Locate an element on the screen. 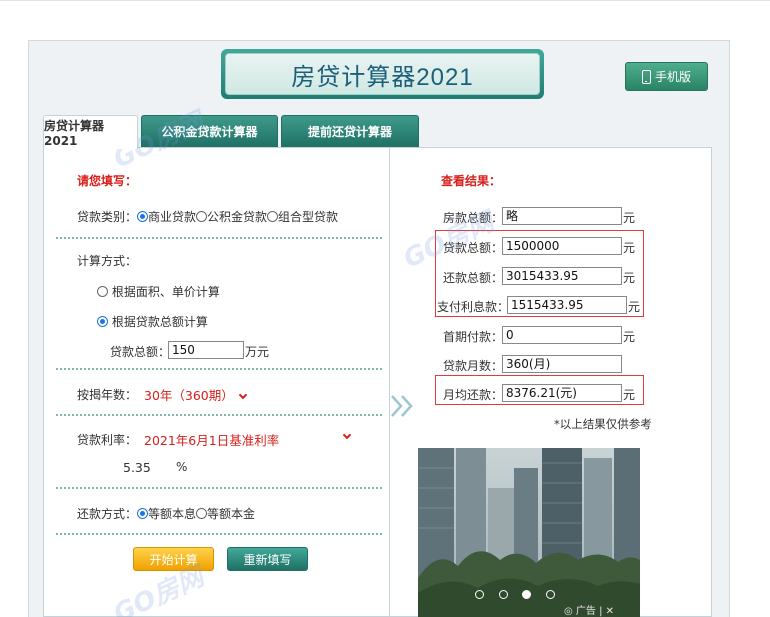  radio-provident-loan is located at coordinates (202, 216).